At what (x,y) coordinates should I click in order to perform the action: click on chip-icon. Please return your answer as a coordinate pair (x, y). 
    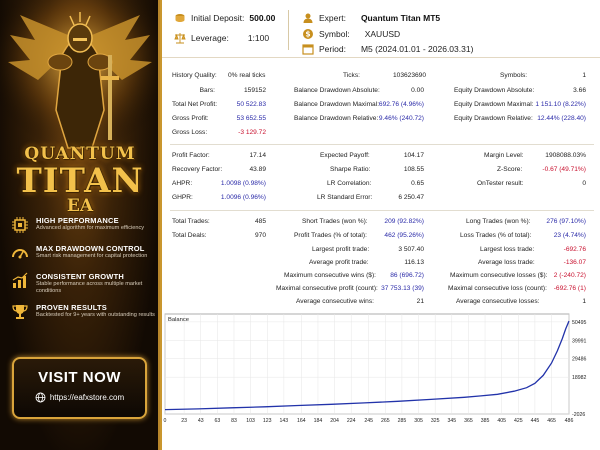
    Looking at the image, I should click on (20, 226).